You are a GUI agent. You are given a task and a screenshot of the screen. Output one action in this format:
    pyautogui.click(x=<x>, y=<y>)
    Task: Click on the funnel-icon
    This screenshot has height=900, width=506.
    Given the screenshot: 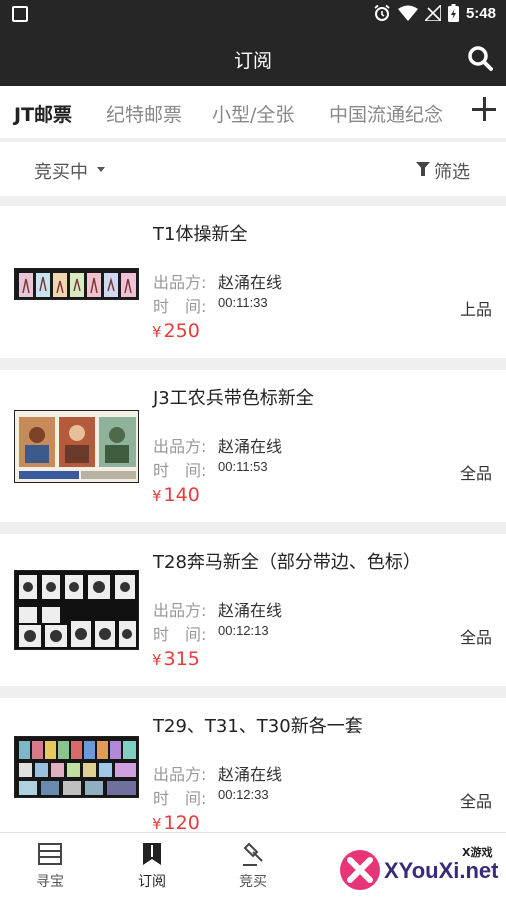 What is the action you would take?
    pyautogui.click(x=423, y=169)
    